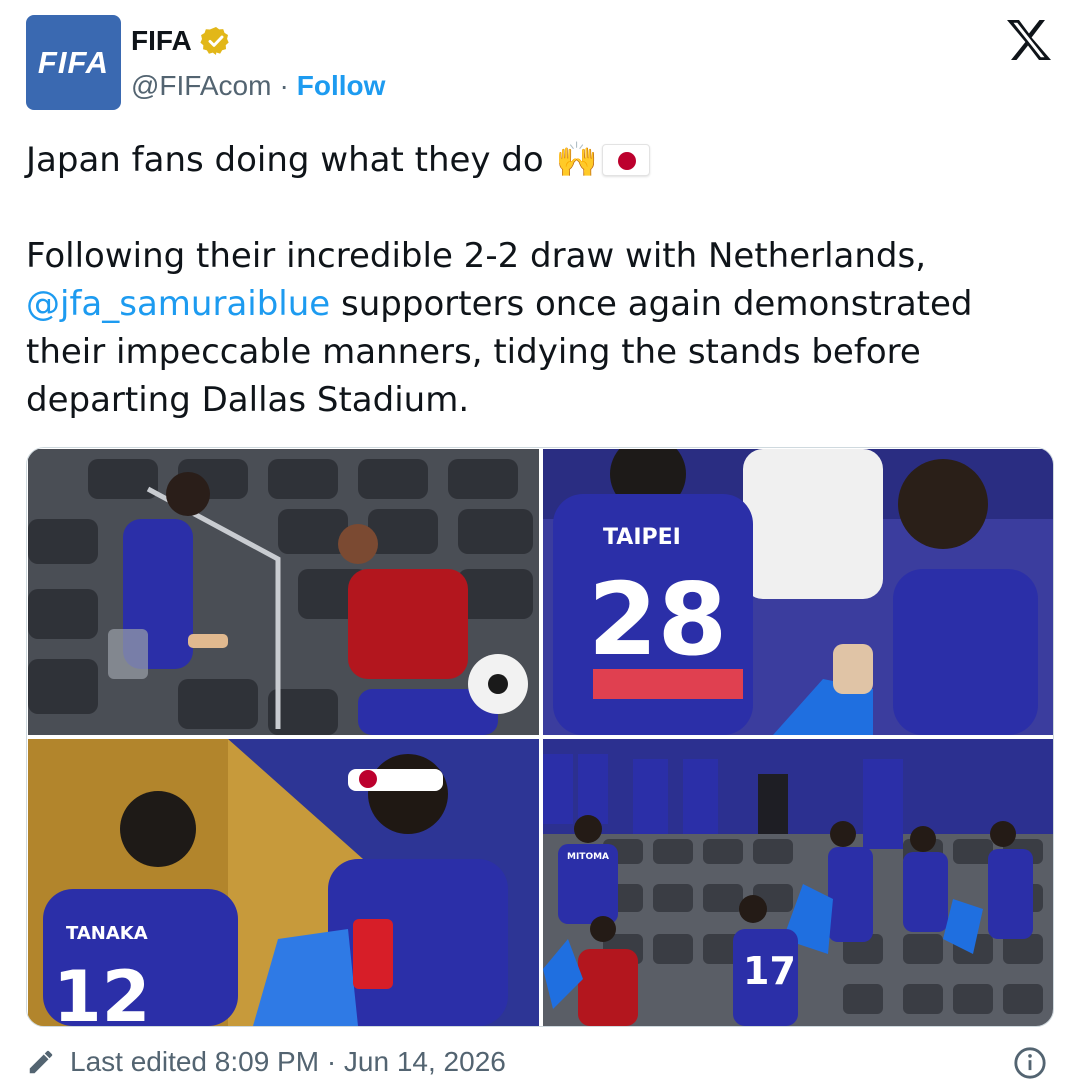 The height and width of the screenshot is (1080, 1080). I want to click on avatar: FIFA, so click(73, 62).